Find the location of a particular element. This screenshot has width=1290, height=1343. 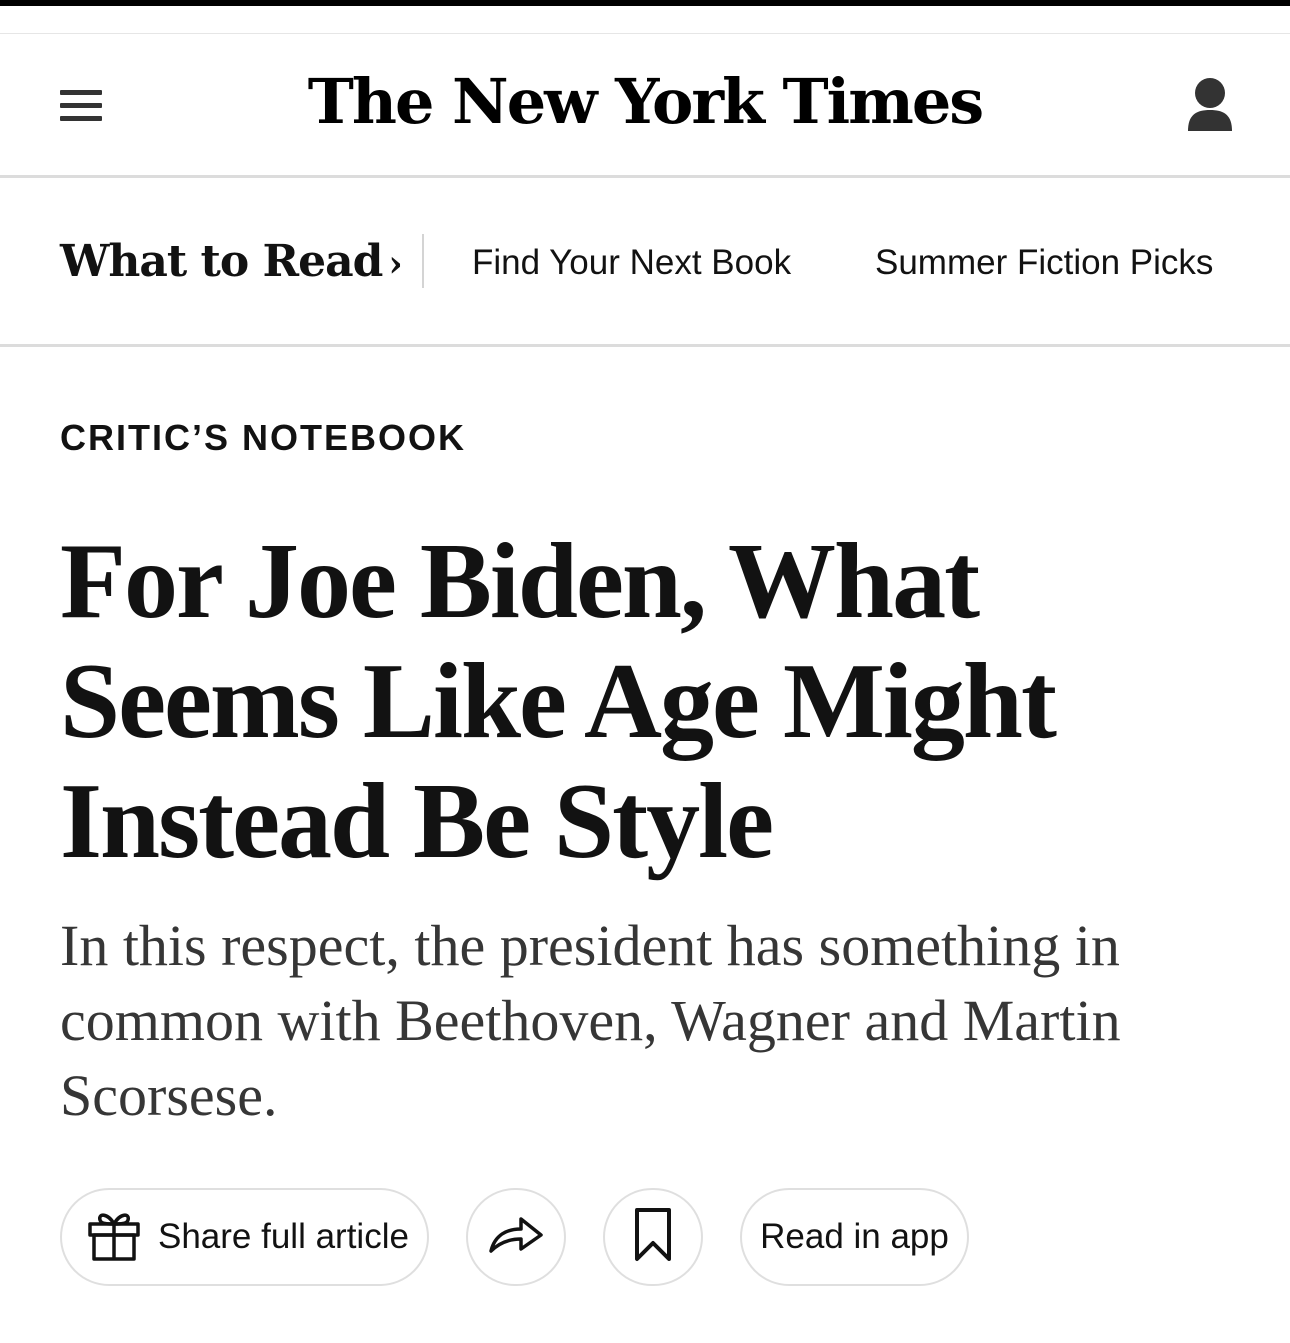

subnav-link-find-next-book: Find Your Next Book is located at coordinates (631, 263).